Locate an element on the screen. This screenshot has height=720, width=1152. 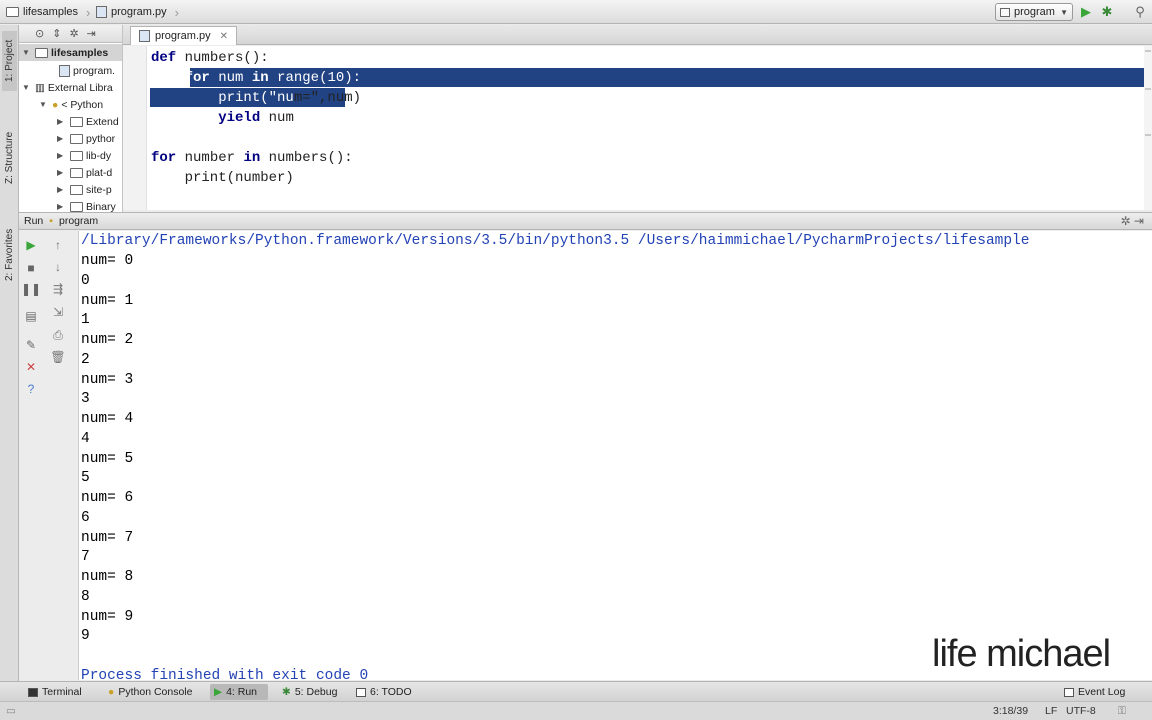
console-line: 7 is located at coordinates (85, 557).